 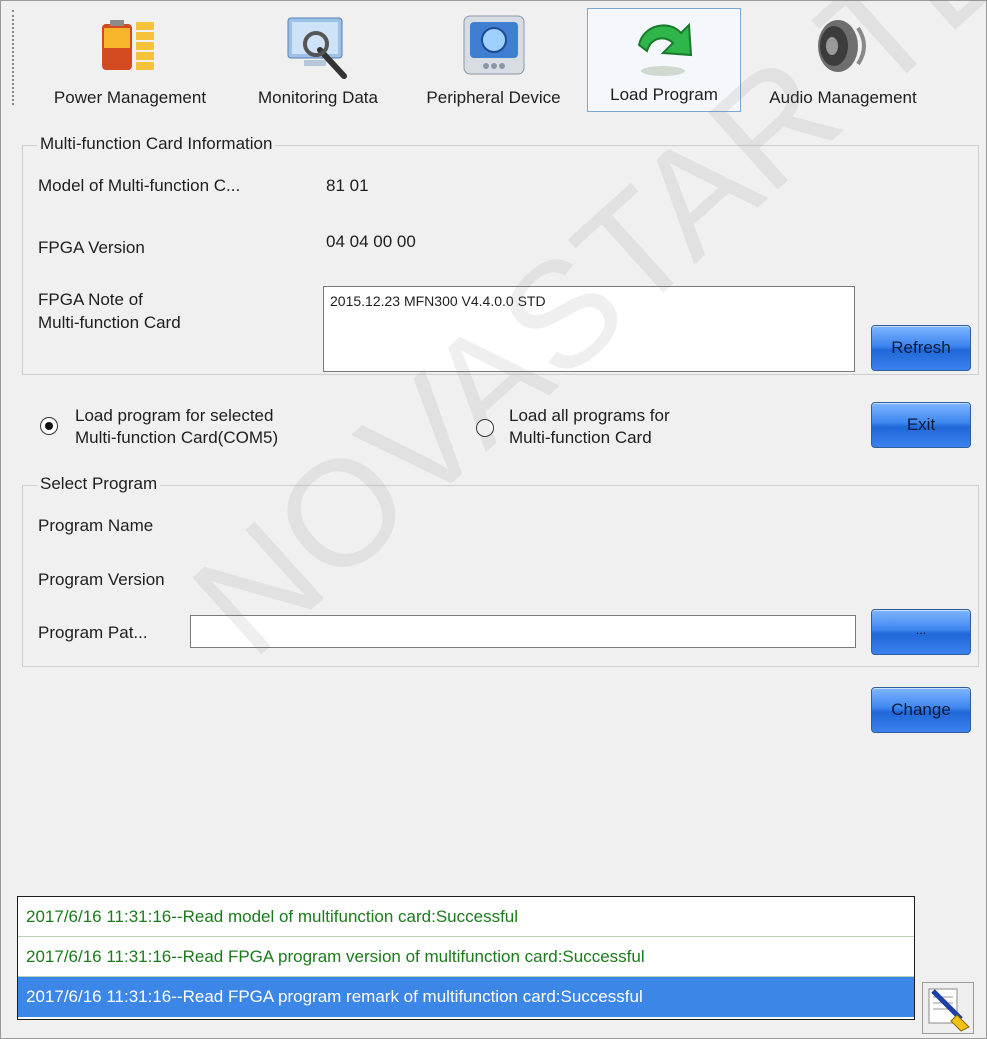 What do you see at coordinates (664, 49) in the screenshot?
I see `load-program-icon` at bounding box center [664, 49].